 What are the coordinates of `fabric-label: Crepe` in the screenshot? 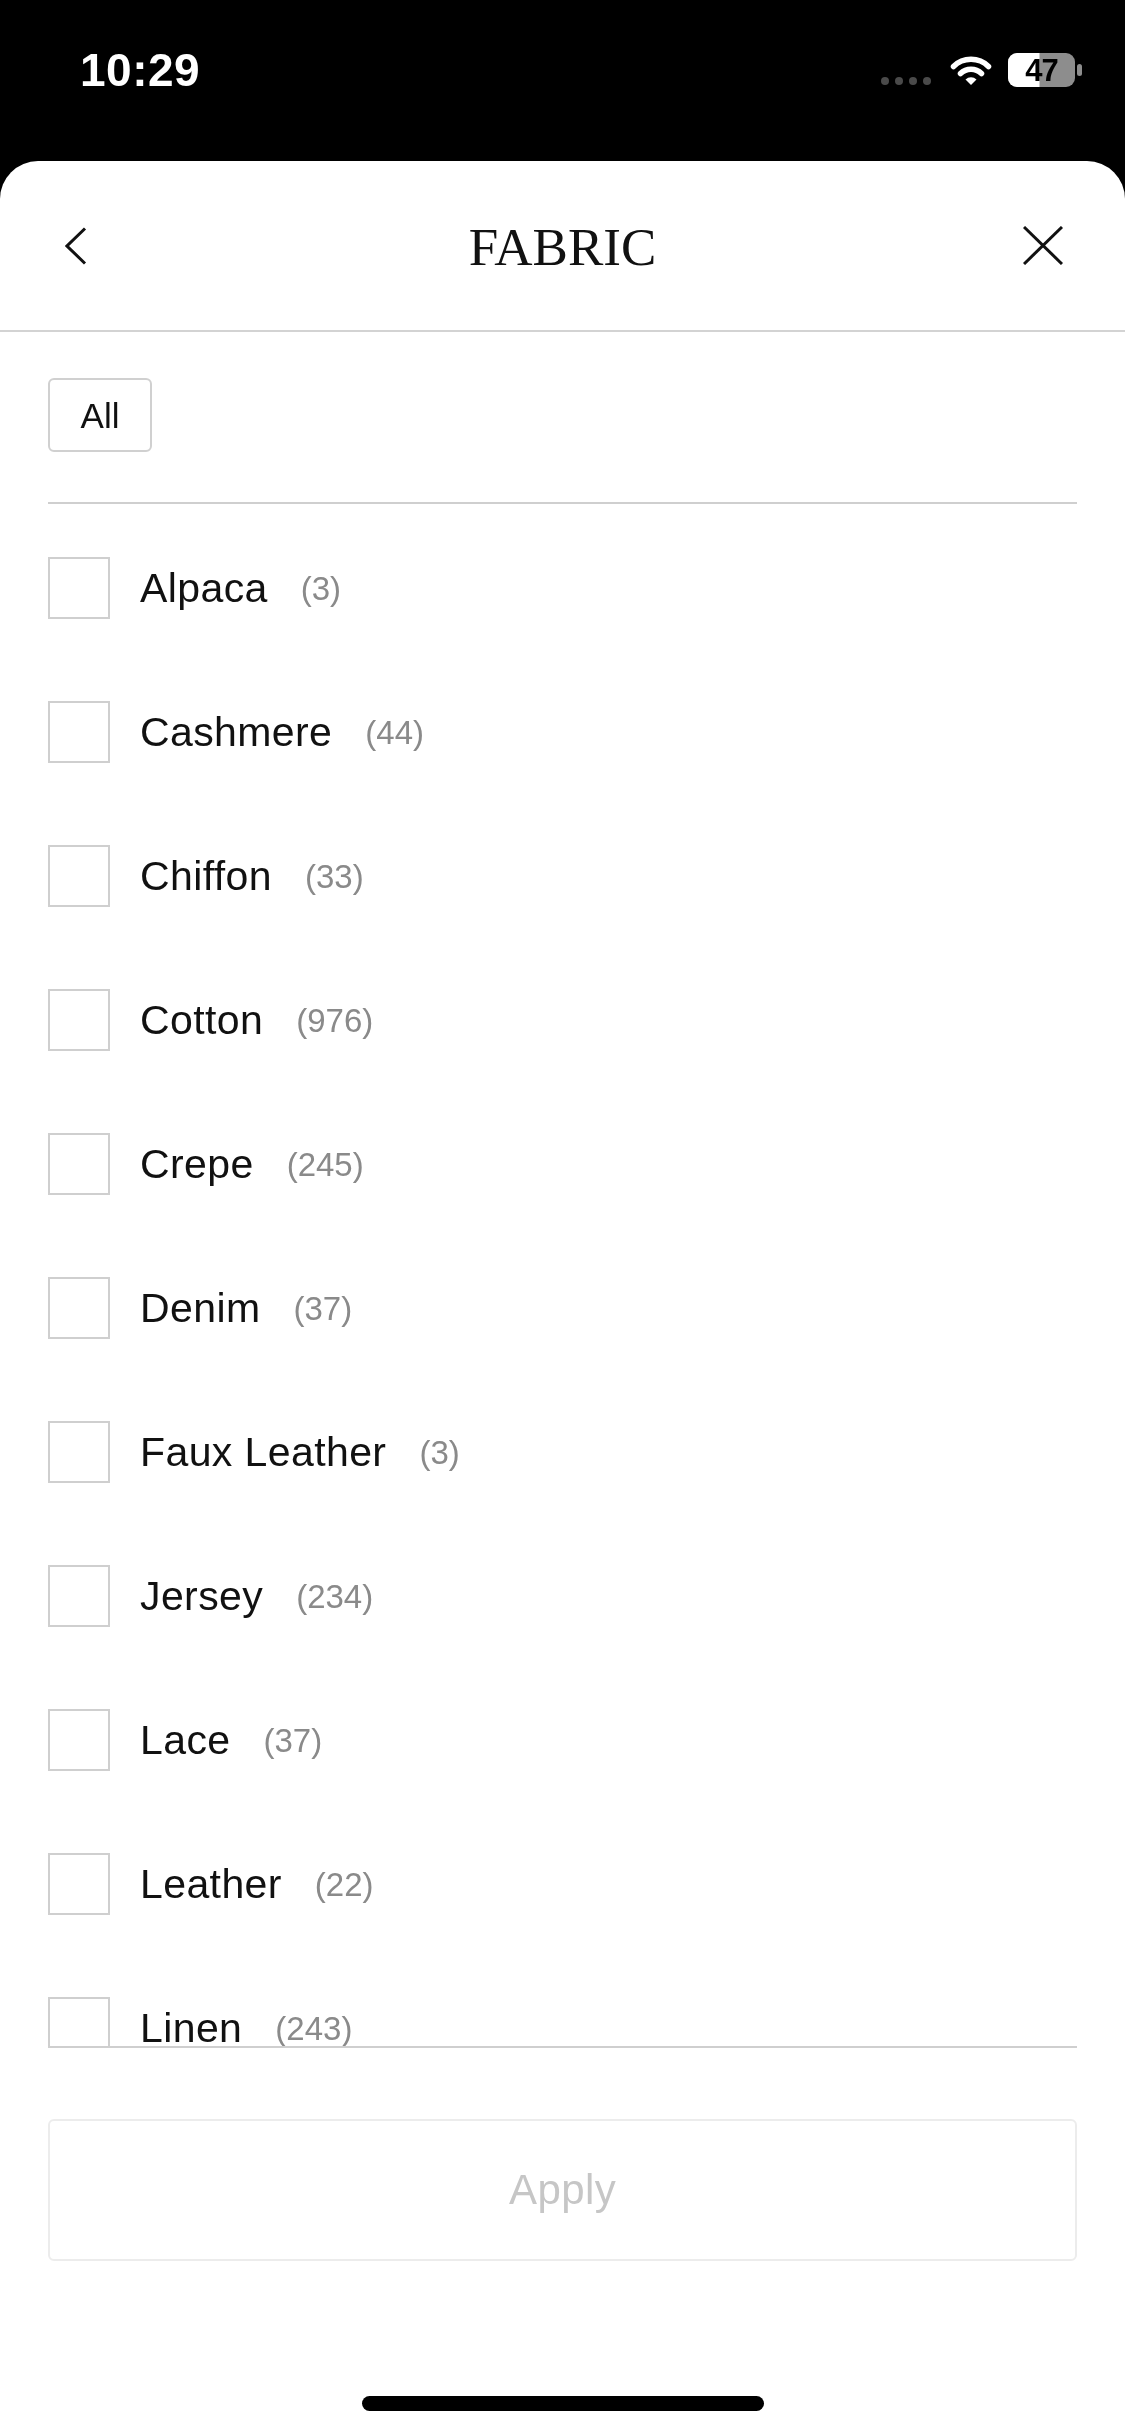 It's located at (197, 1164).